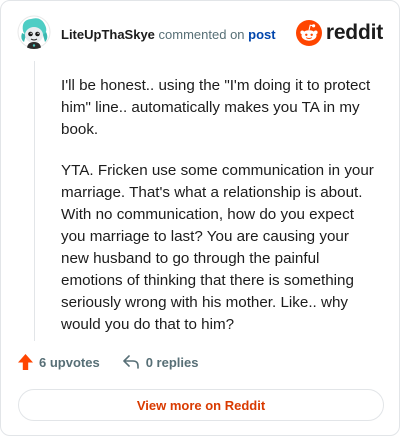 This screenshot has height=436, width=400. What do you see at coordinates (131, 362) in the screenshot?
I see `reply-arrow-icon` at bounding box center [131, 362].